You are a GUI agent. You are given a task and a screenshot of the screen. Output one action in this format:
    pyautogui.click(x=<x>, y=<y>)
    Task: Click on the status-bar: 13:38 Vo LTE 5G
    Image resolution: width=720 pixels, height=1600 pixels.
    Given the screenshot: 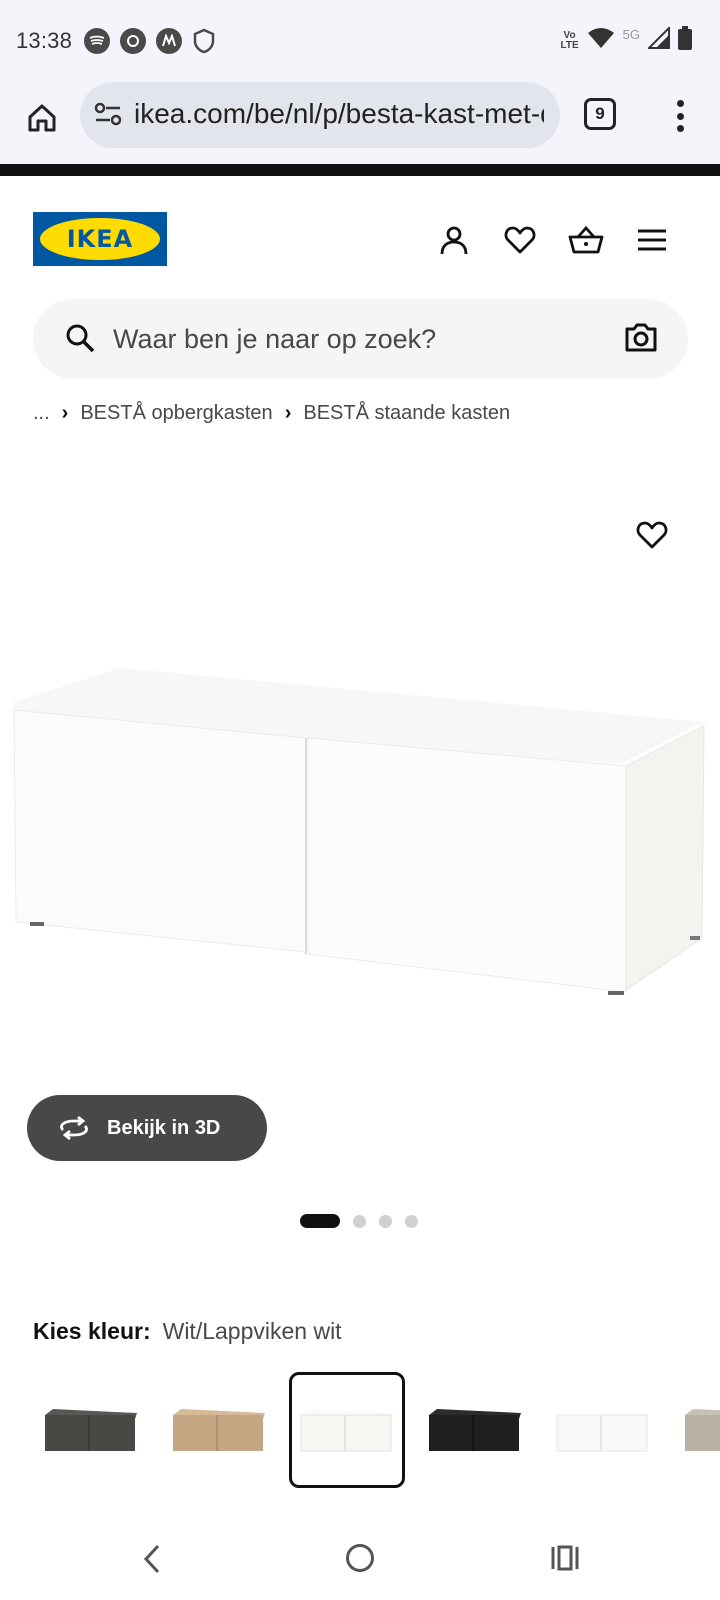 What is the action you would take?
    pyautogui.click(x=360, y=41)
    